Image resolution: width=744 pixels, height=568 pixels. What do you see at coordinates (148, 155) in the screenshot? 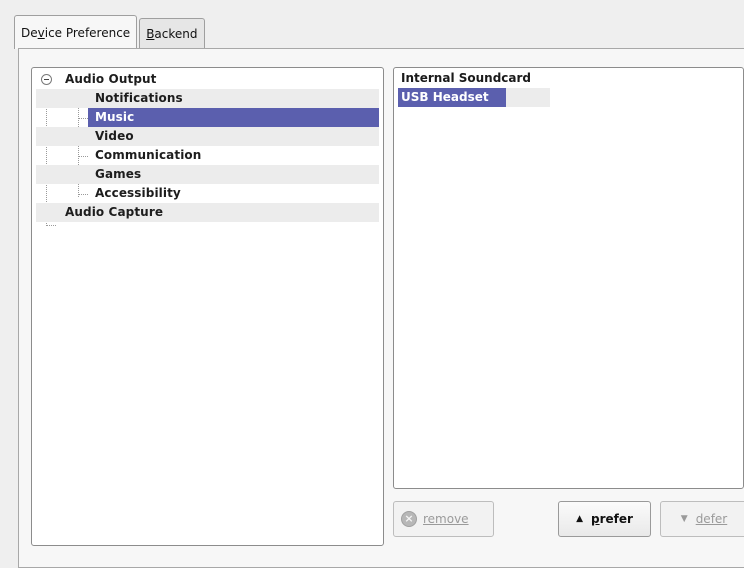
I see `tree-item-label: Communication` at bounding box center [148, 155].